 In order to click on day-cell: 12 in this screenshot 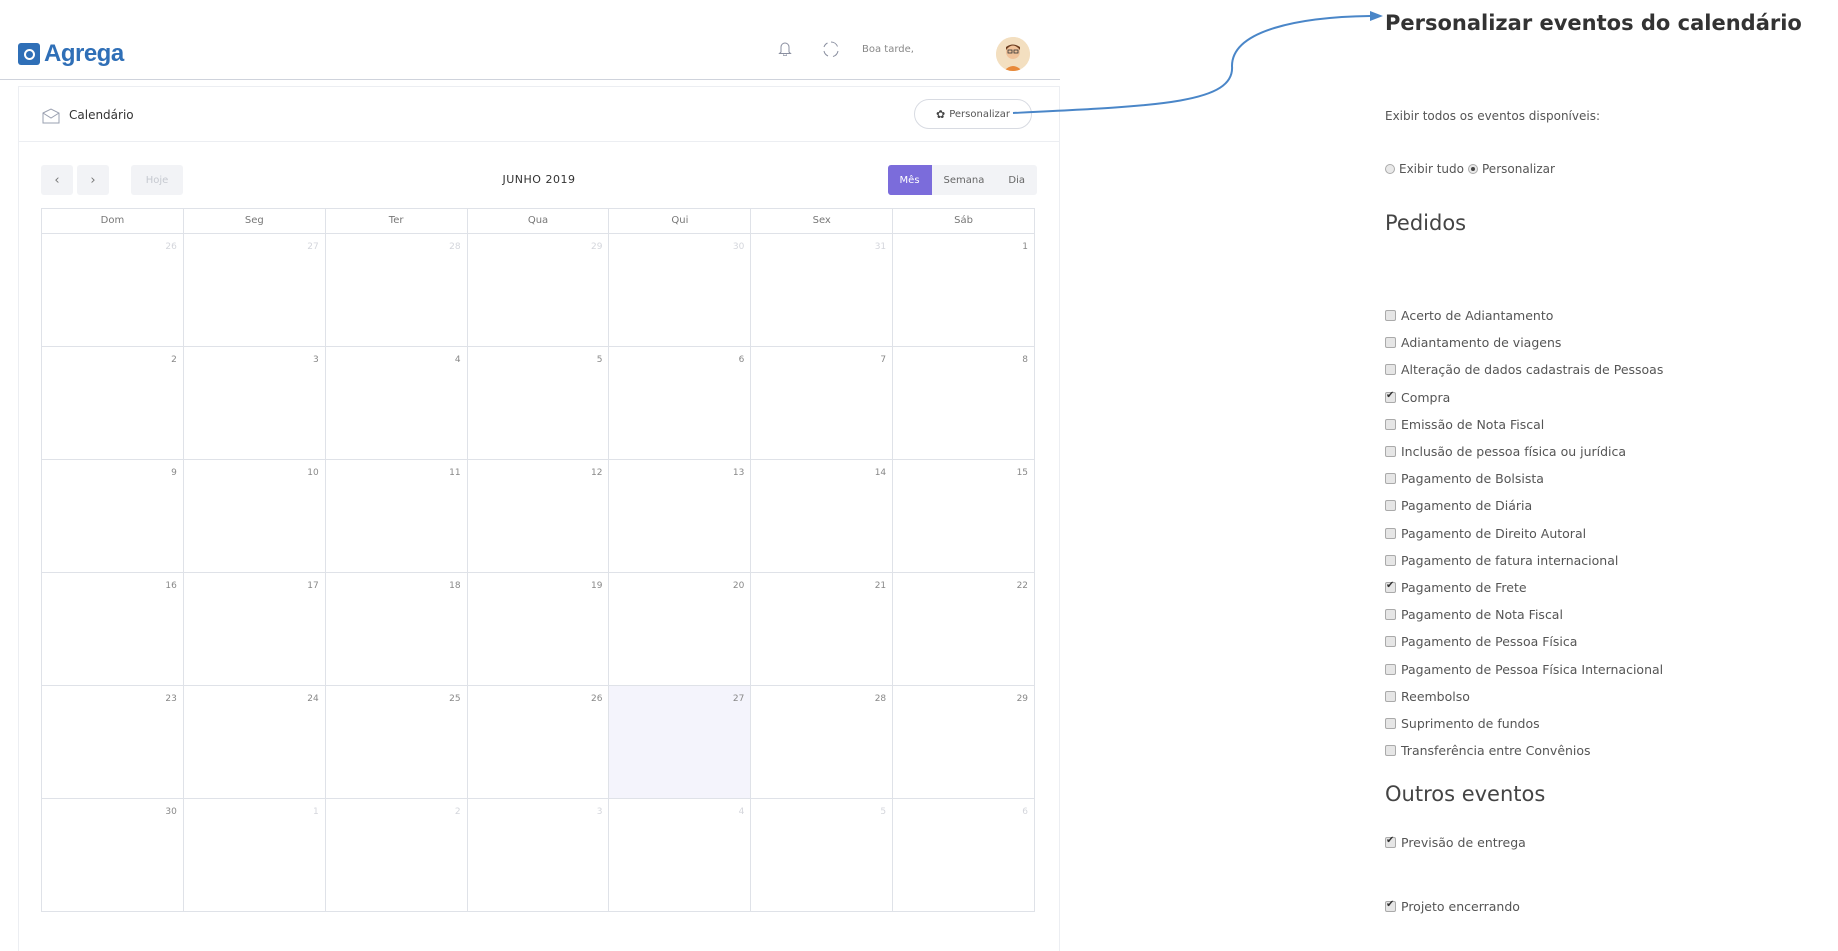, I will do `click(538, 516)`.